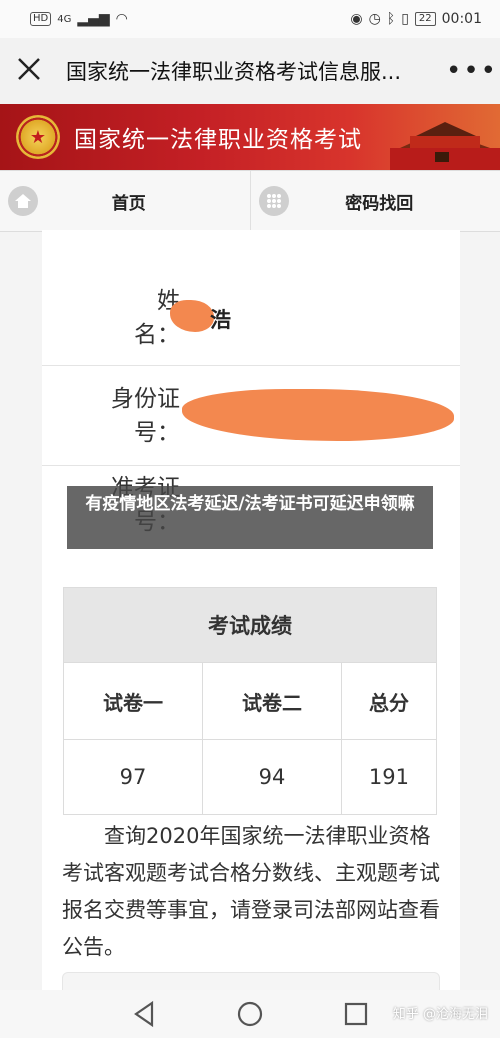  I want to click on network-type: 4G, so click(64, 19).